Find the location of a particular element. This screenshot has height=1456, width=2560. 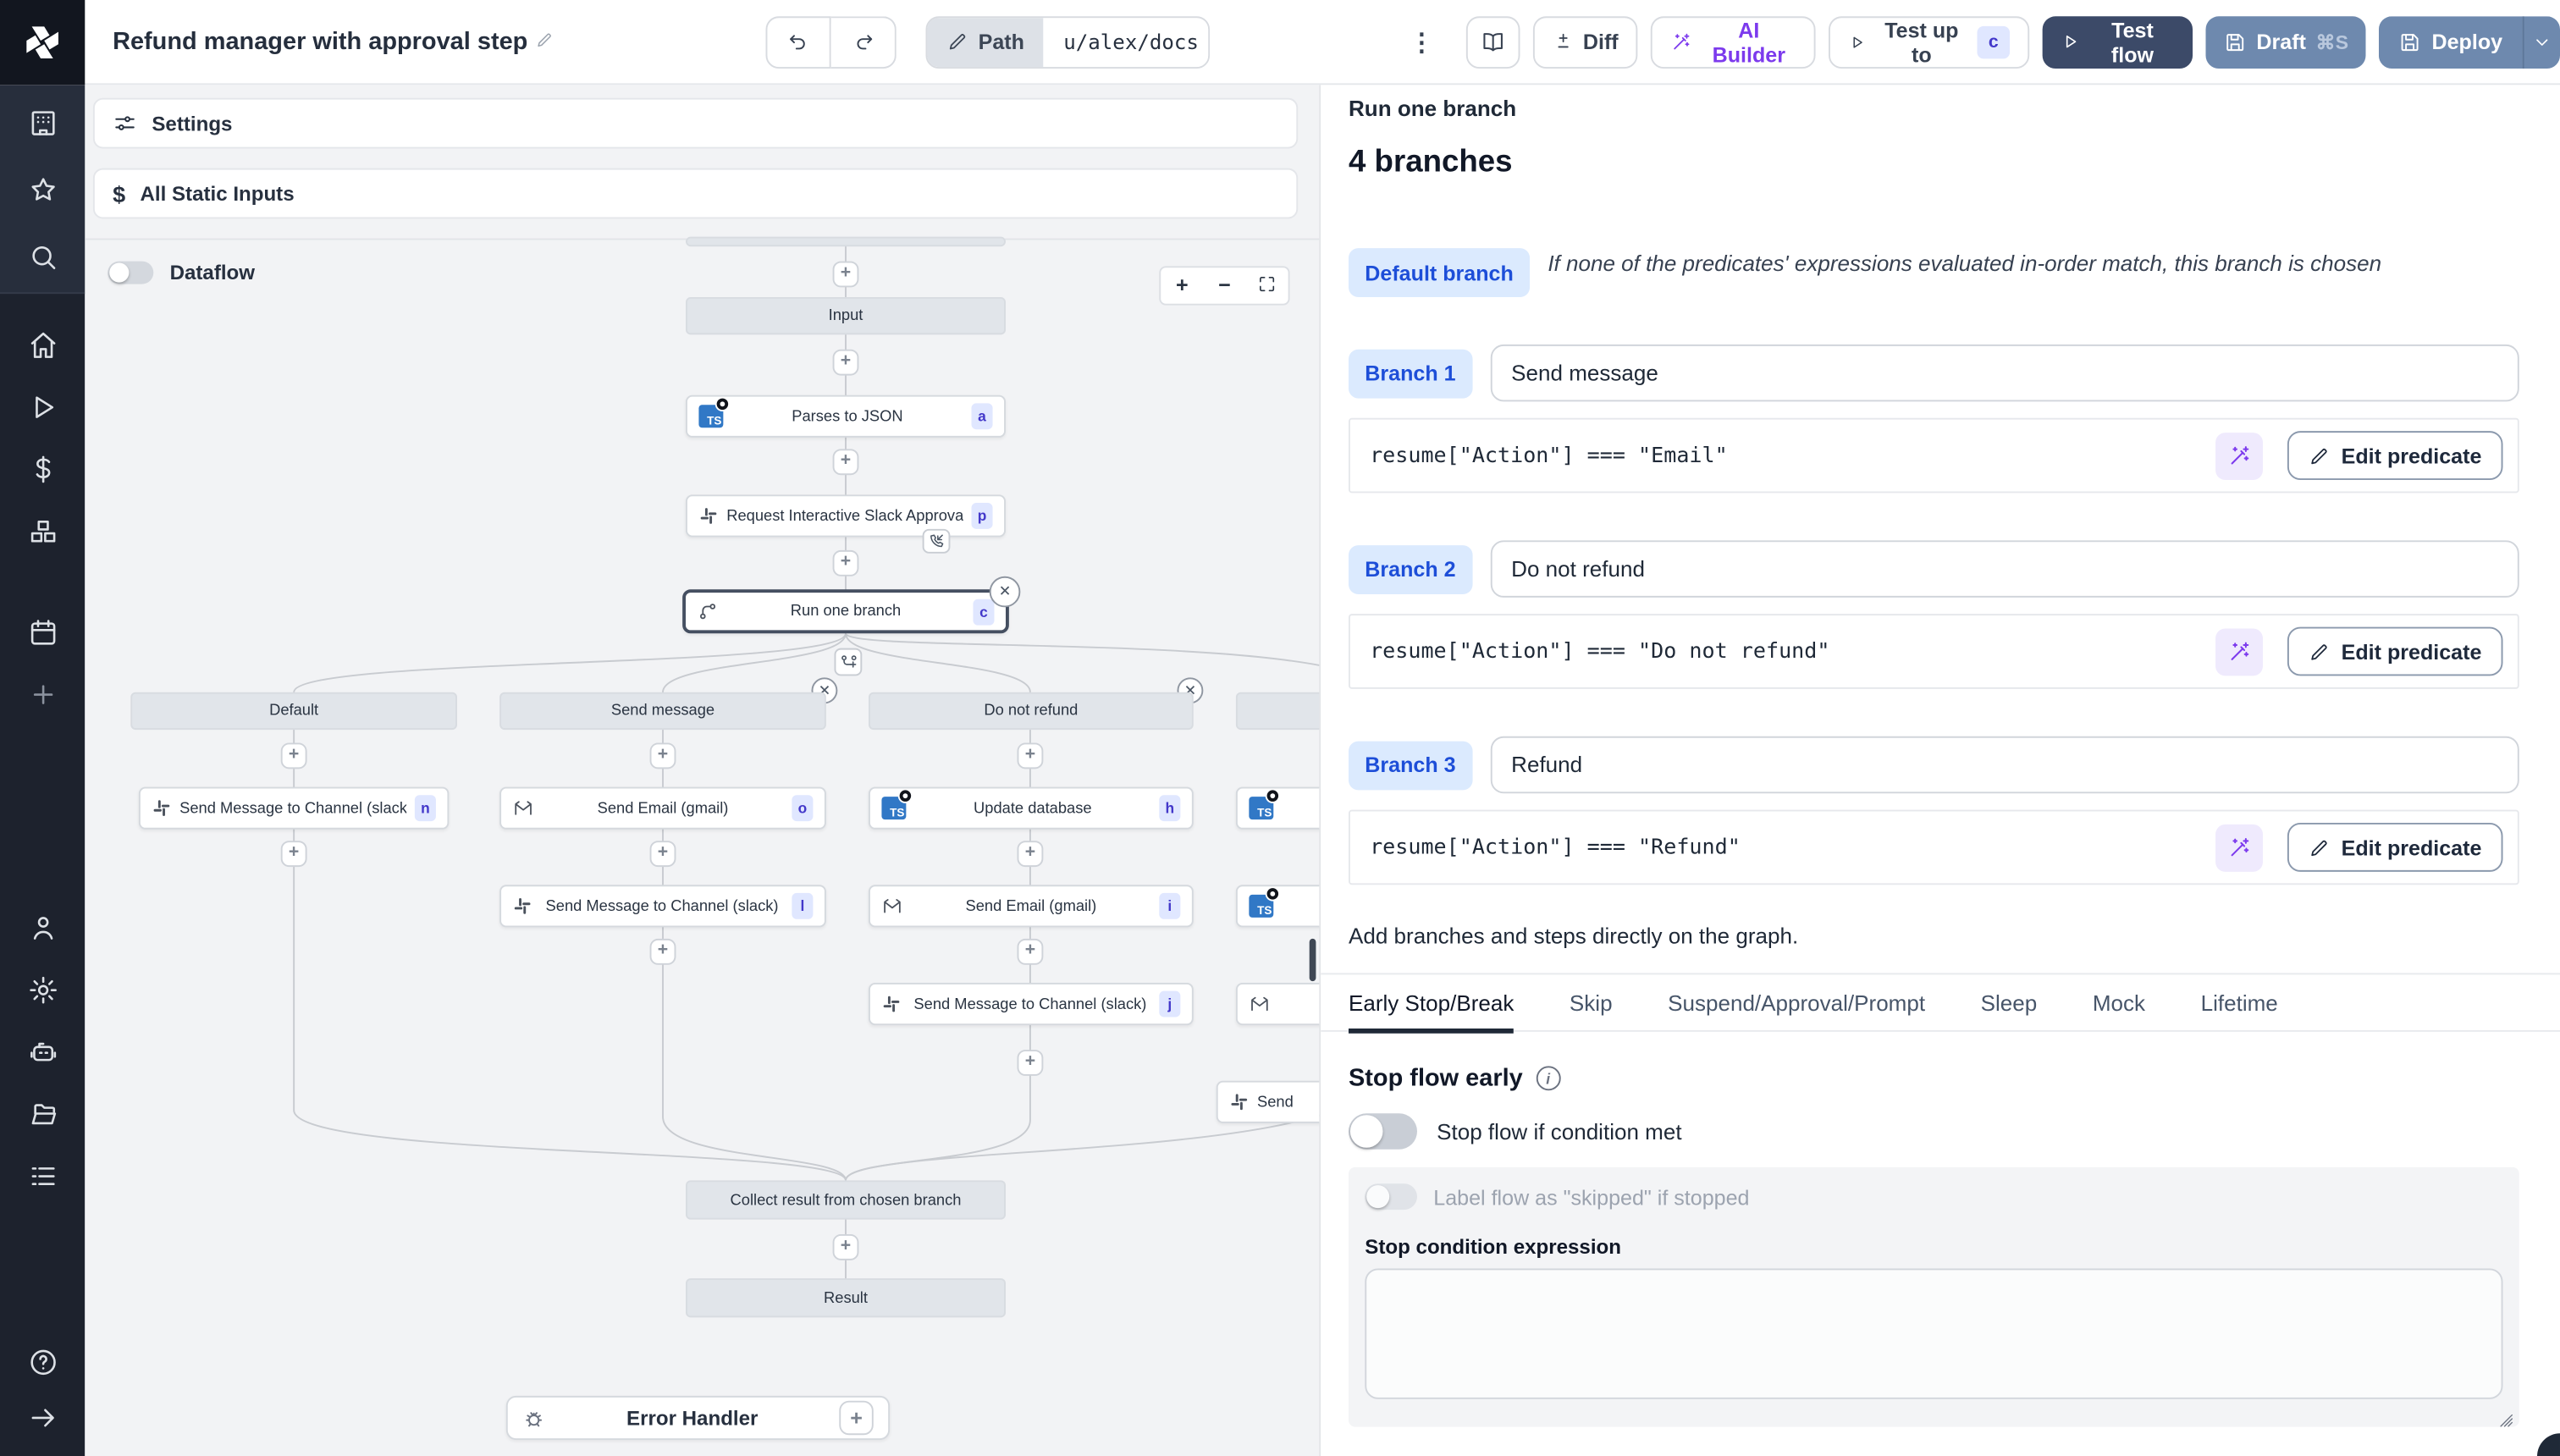

workers-robot-icon is located at coordinates (42, 1052).